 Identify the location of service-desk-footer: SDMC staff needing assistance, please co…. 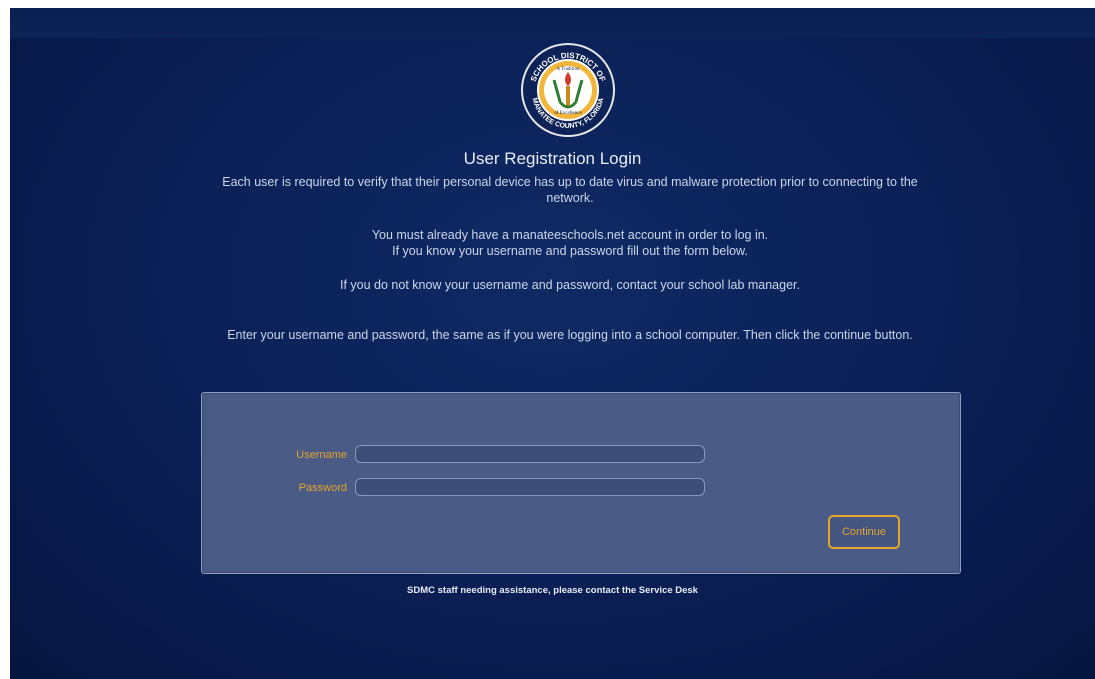
(552, 590).